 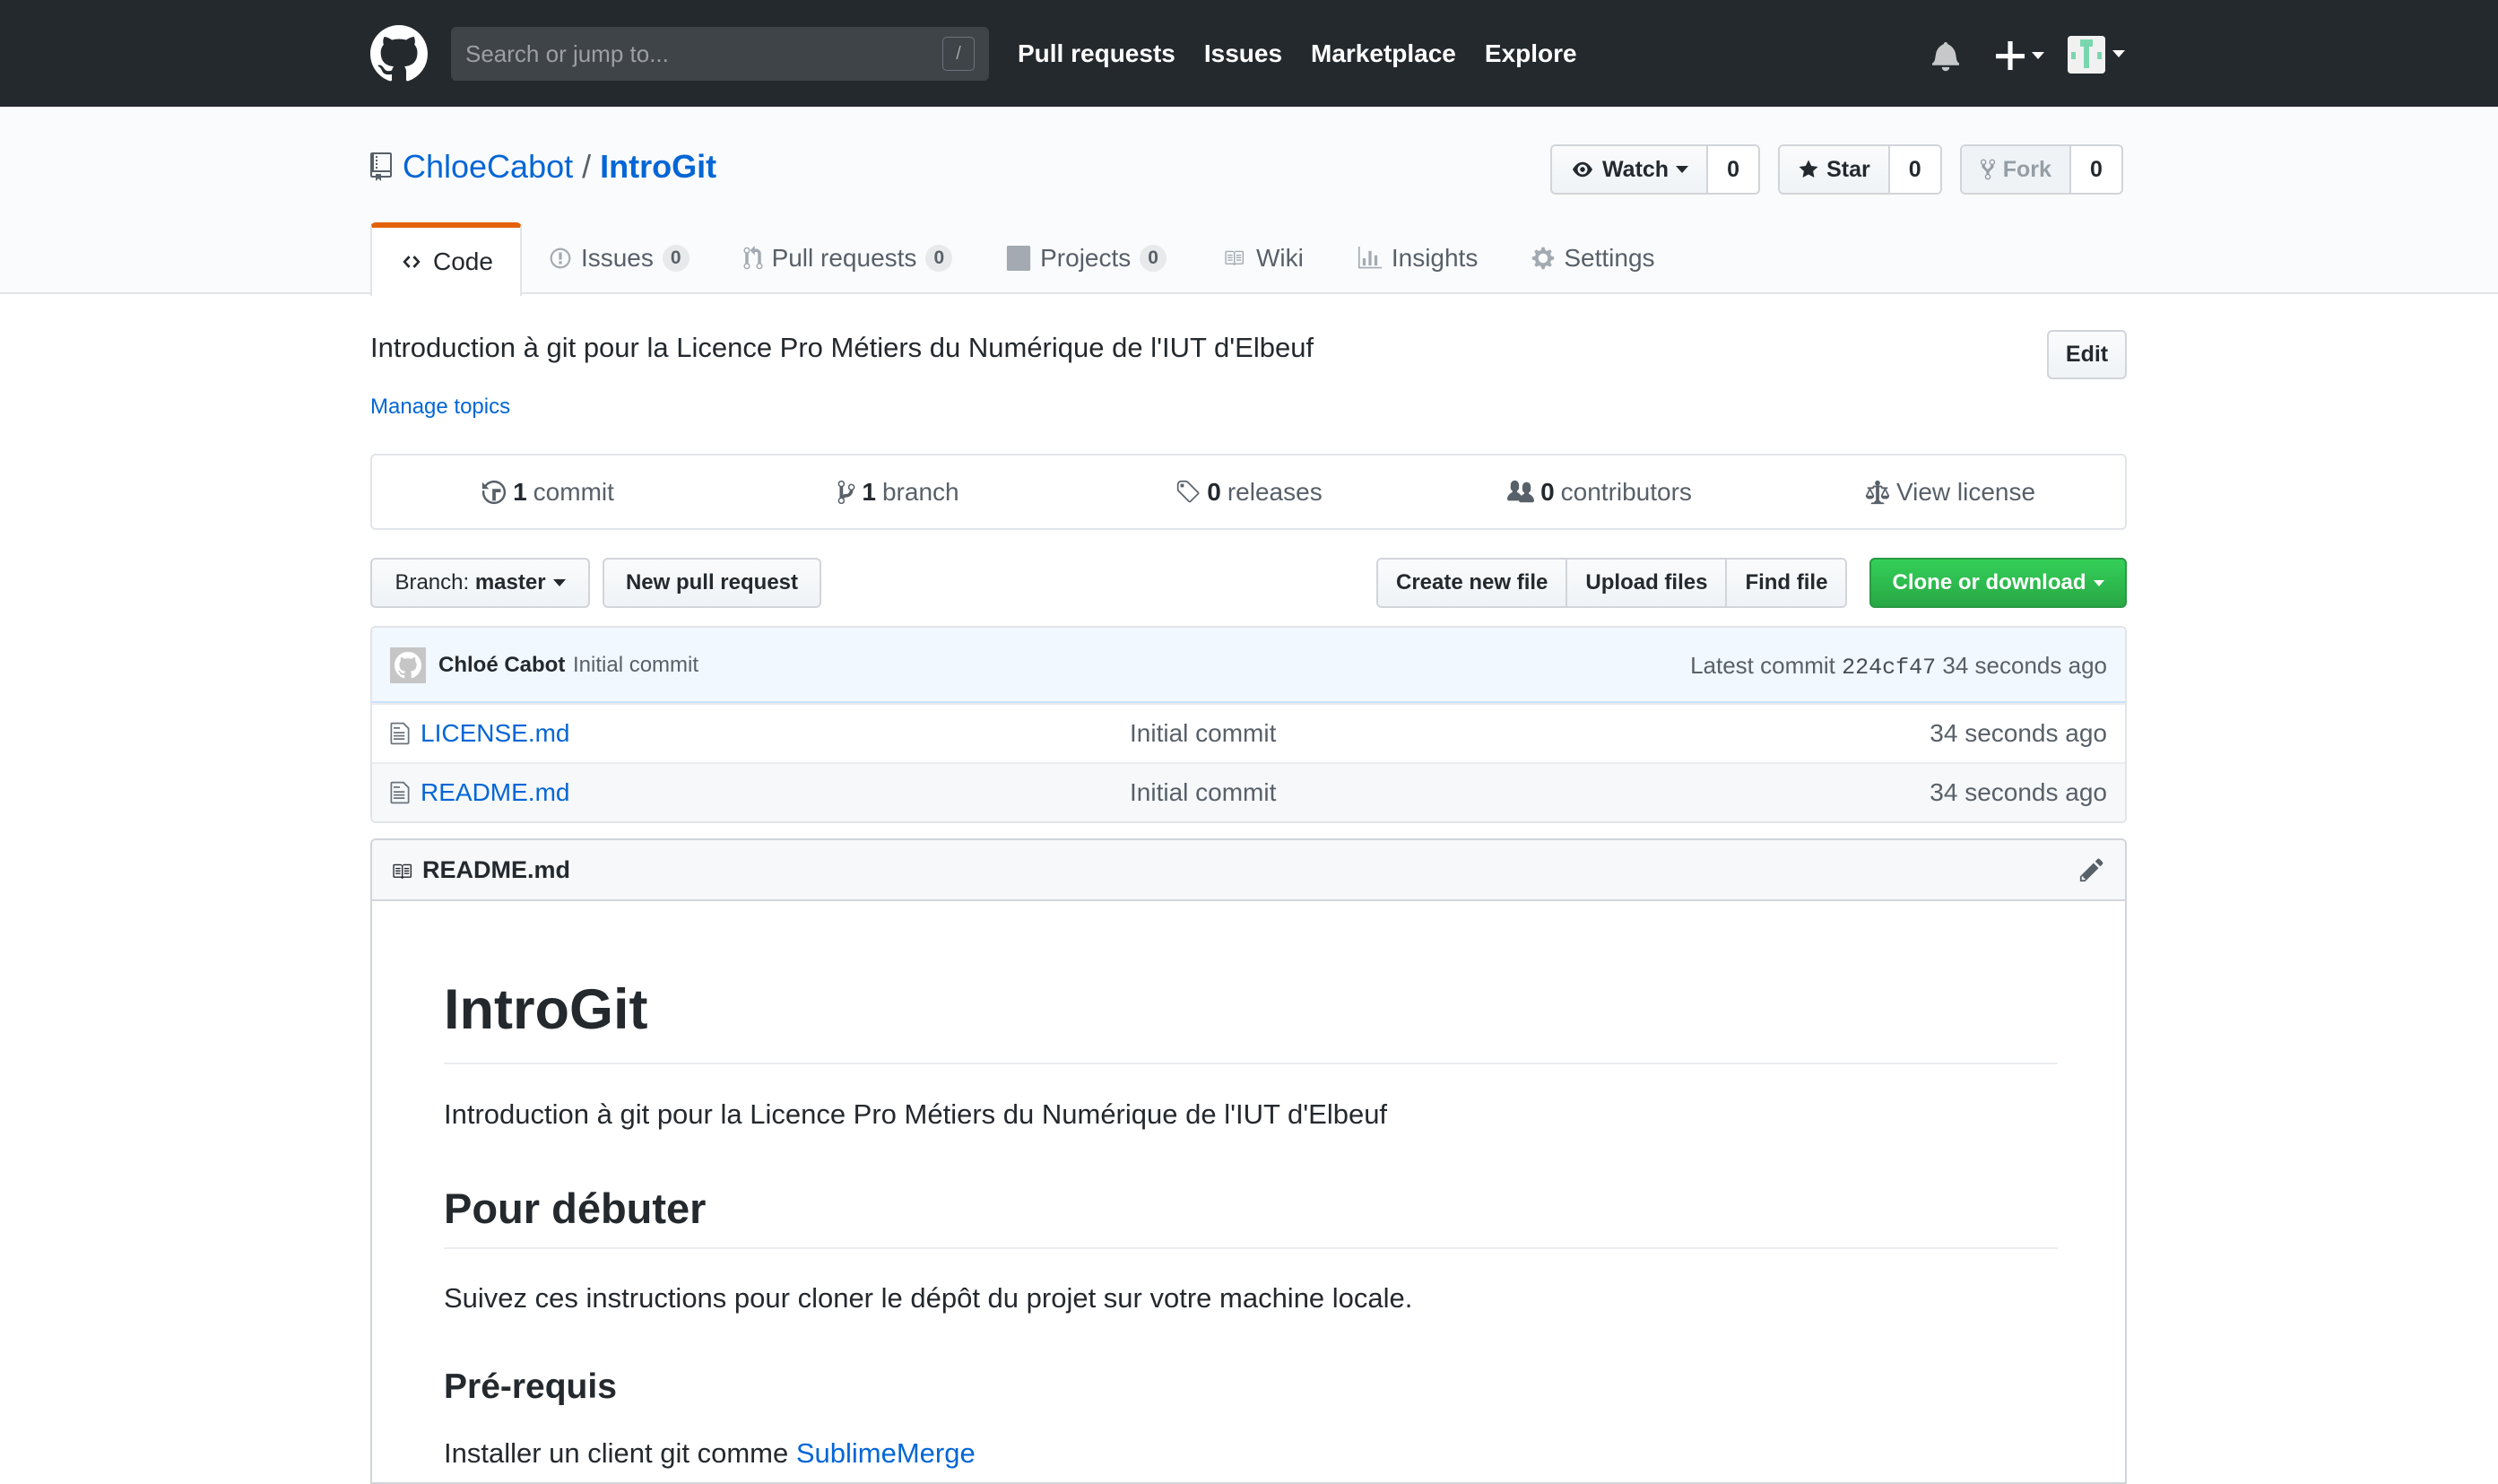 What do you see at coordinates (1808, 169) in the screenshot?
I see `star-icon` at bounding box center [1808, 169].